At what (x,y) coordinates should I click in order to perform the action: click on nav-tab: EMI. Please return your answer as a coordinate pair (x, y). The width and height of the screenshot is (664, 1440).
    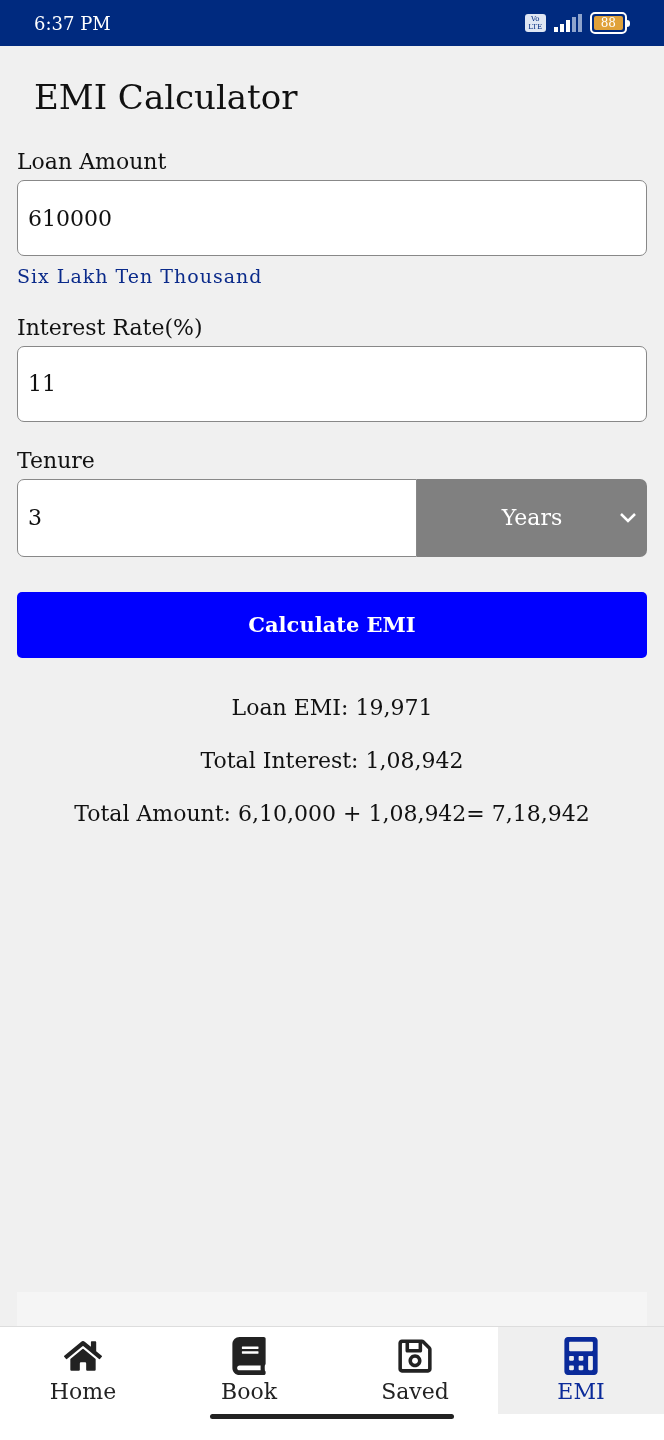
    Looking at the image, I should click on (581, 1370).